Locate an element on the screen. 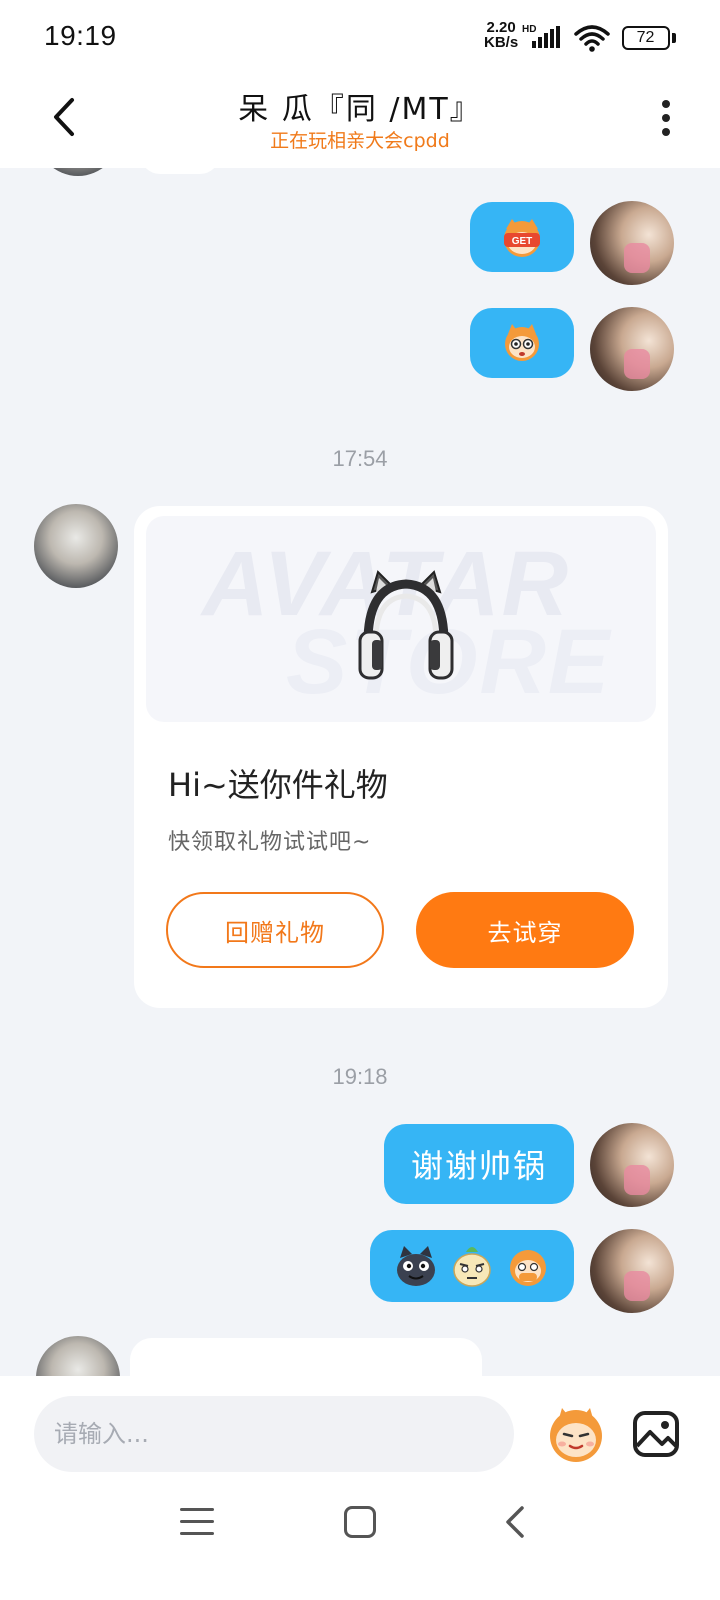 This screenshot has height=1600, width=720. timestamp-divider: 19:18 is located at coordinates (360, 1076).